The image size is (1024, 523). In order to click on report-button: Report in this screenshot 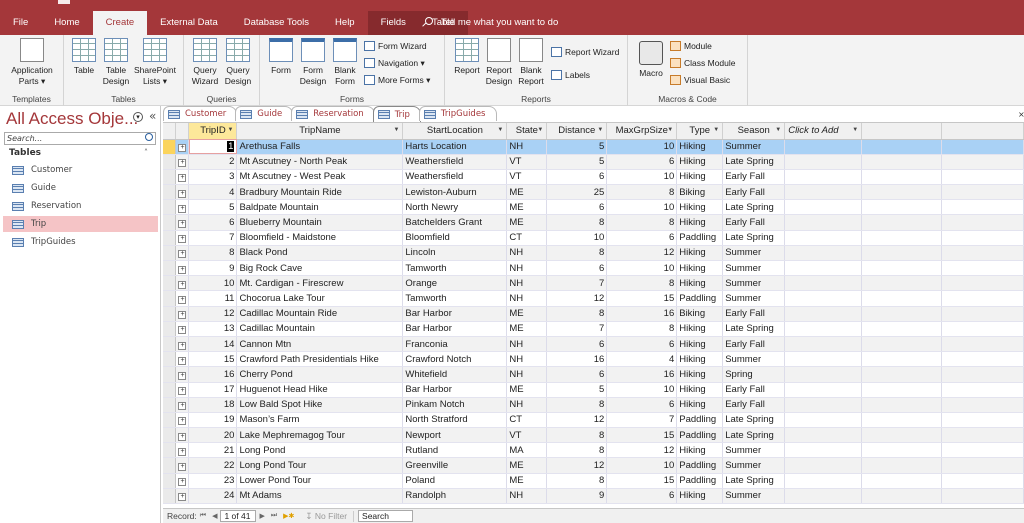, I will do `click(467, 57)`.